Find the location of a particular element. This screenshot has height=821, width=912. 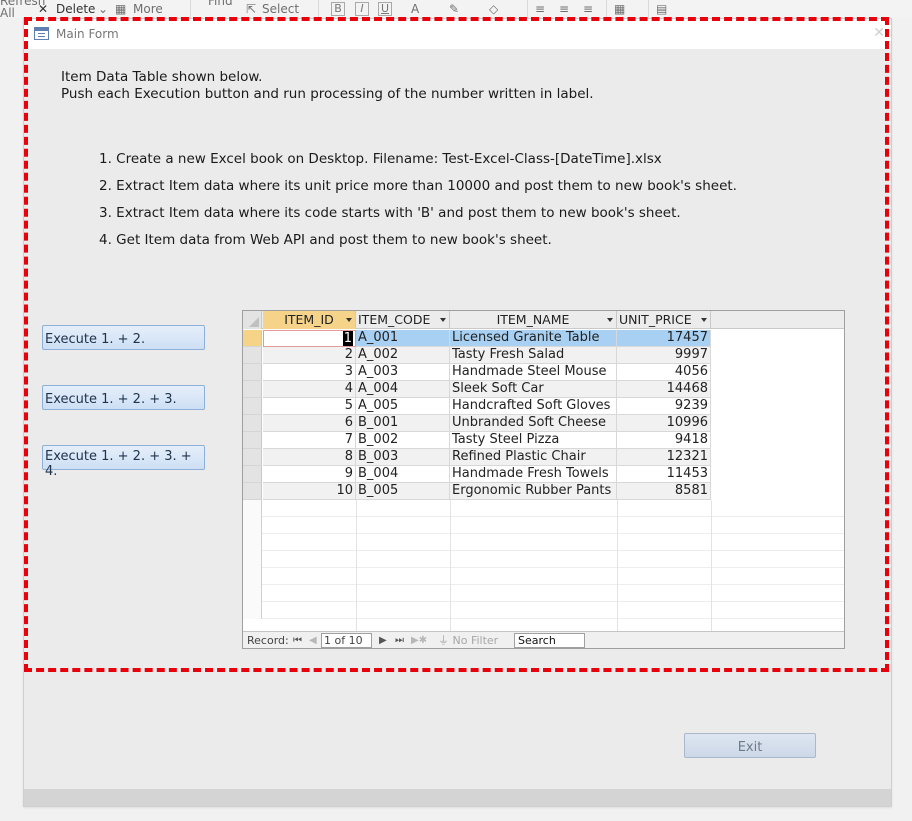

current-record-input: 1 of 10 is located at coordinates (346, 640).